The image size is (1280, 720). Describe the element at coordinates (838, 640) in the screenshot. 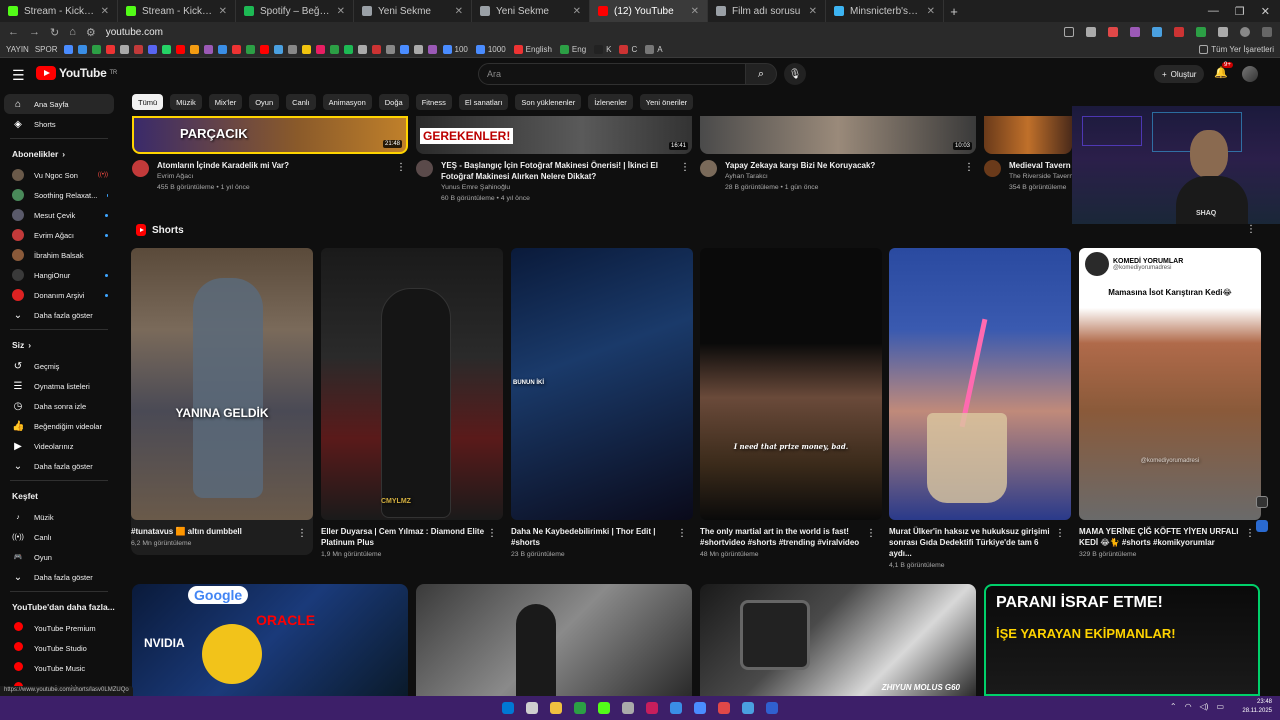

I see `video-thumbnail: ZHIYUN MOLUS G60` at that location.